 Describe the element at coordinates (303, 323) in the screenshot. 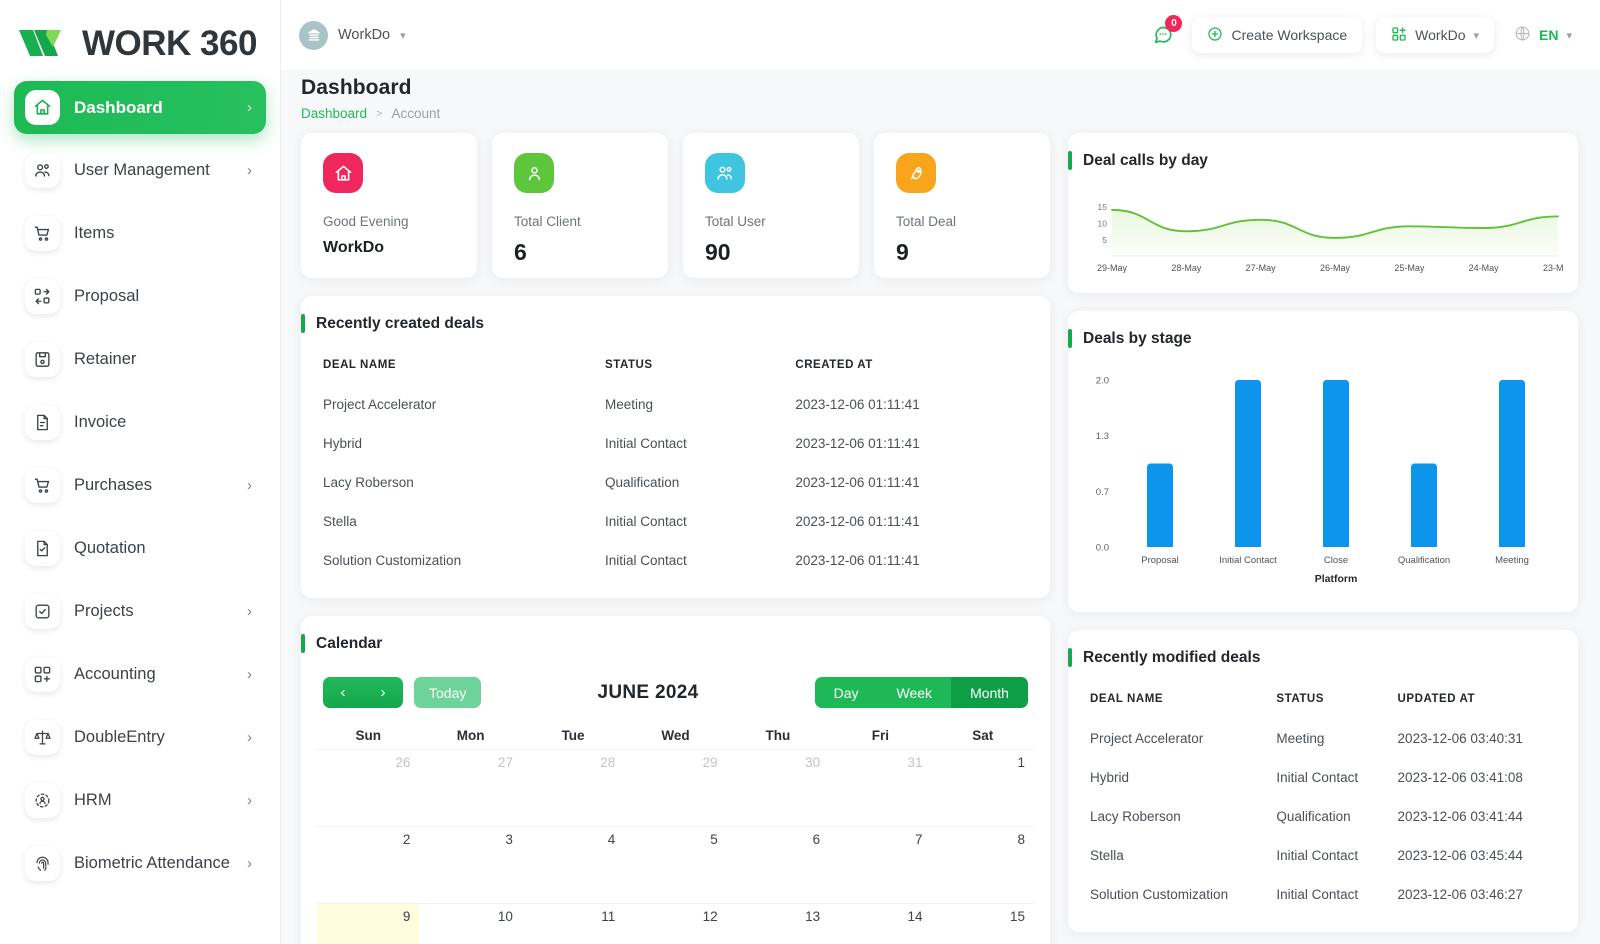

I see `title-accent-bar` at that location.